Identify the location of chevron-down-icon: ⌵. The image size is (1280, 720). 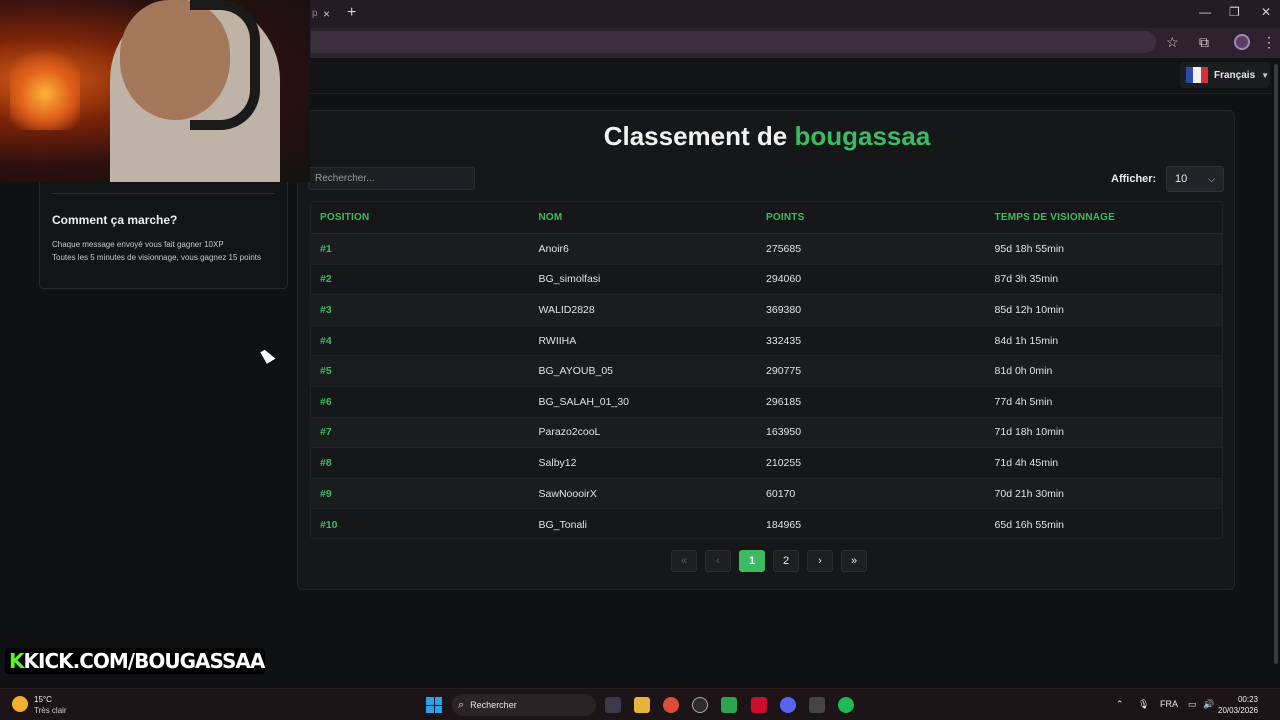
(1211, 178).